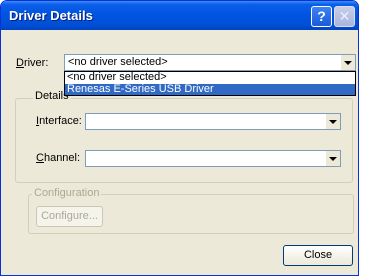 Image resolution: width=370 pixels, height=278 pixels. What do you see at coordinates (210, 89) in the screenshot?
I see `driver-option-renesas: Renesas E-Series USB Driver` at bounding box center [210, 89].